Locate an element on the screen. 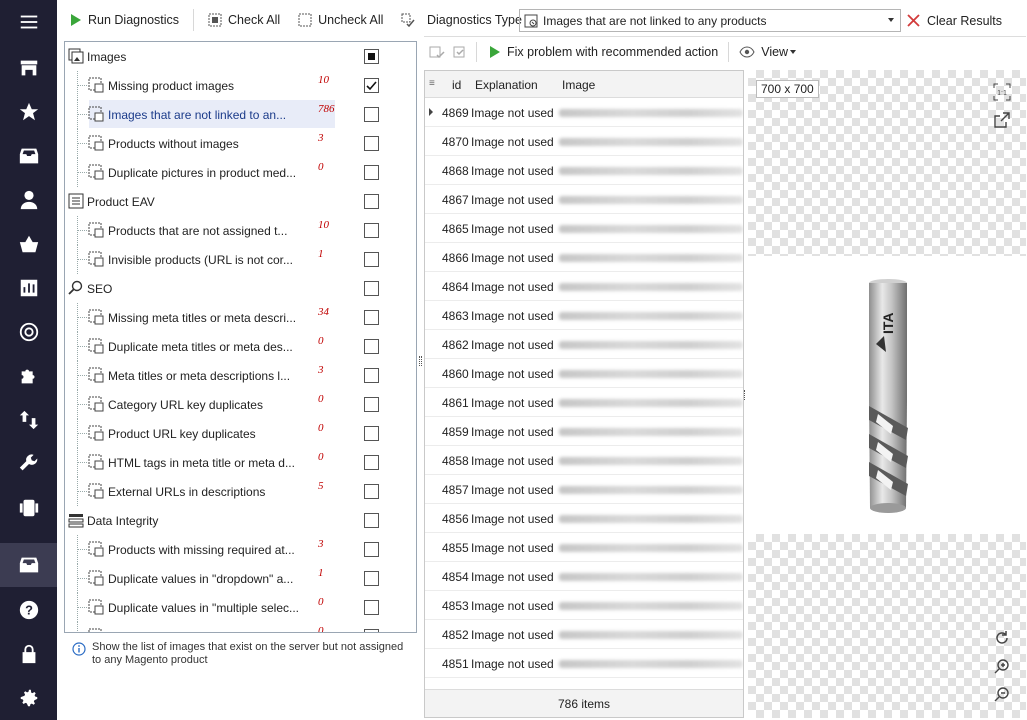  lock-icon is located at coordinates (28, 654).